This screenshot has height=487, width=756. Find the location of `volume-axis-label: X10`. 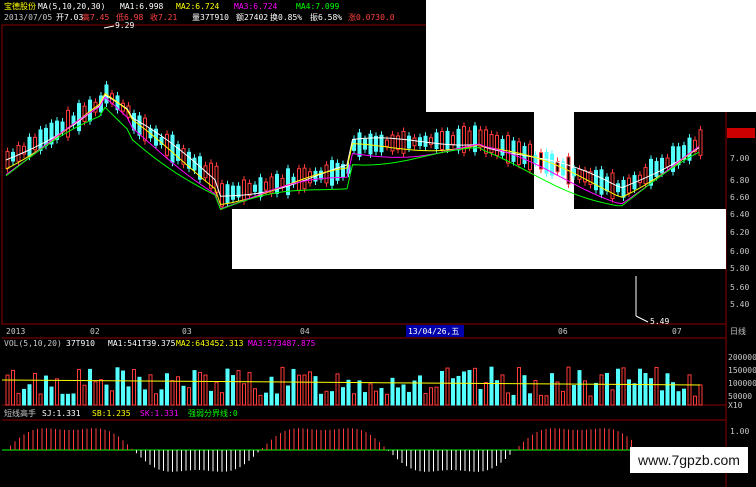

volume-axis-label: X10 is located at coordinates (735, 405).